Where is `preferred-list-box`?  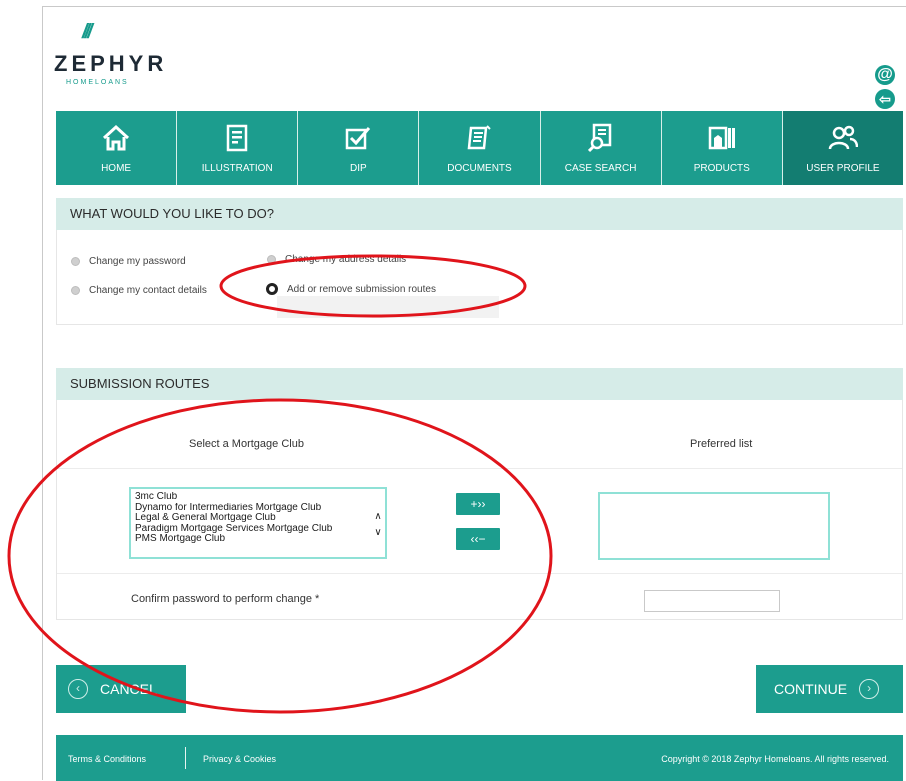
preferred-list-box is located at coordinates (714, 526).